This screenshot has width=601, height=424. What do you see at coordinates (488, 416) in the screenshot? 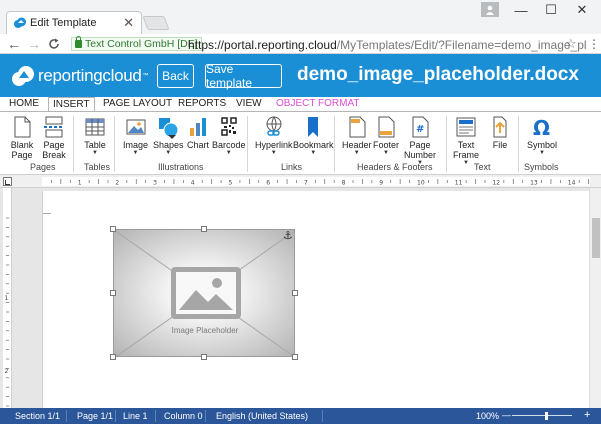
I see `zoom-level: 100%` at bounding box center [488, 416].